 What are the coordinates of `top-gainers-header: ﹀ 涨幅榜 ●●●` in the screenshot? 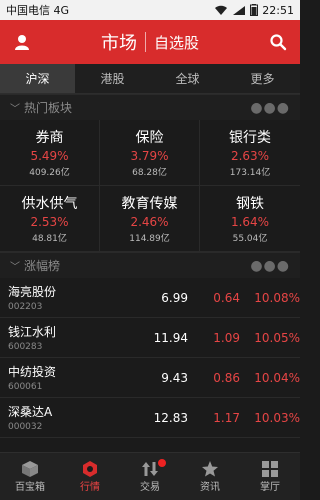 It's located at (150, 265).